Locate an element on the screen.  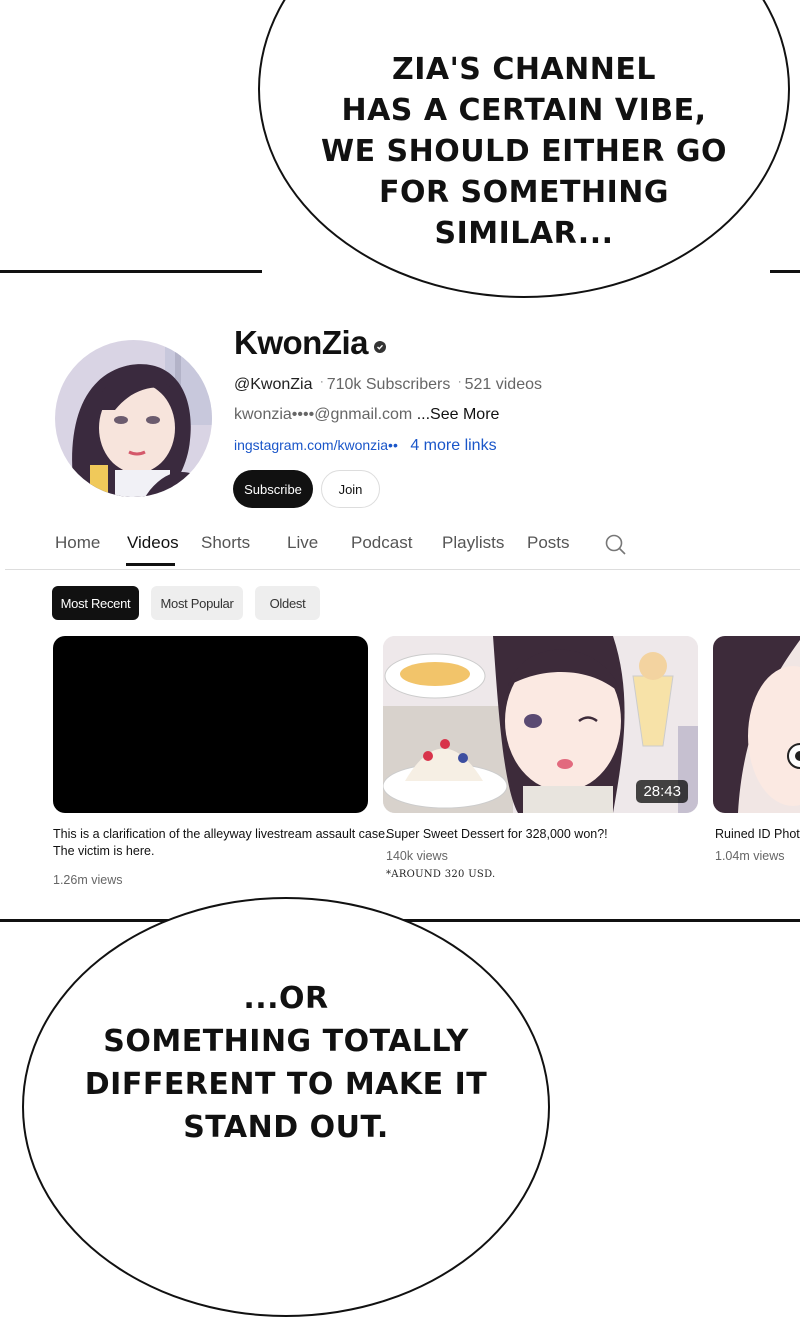
see-more-link: ...See More is located at coordinates (458, 414).